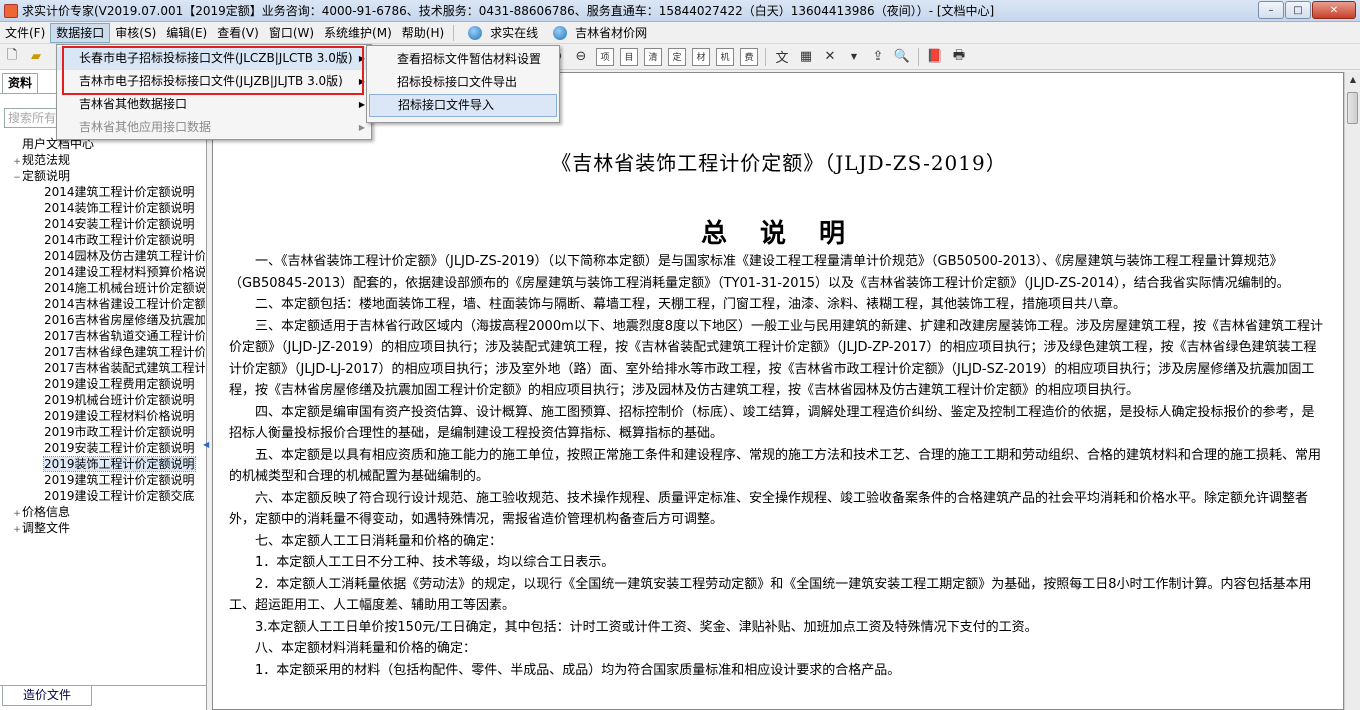 The image size is (1360, 710). I want to click on project-icon: 项, so click(605, 56).